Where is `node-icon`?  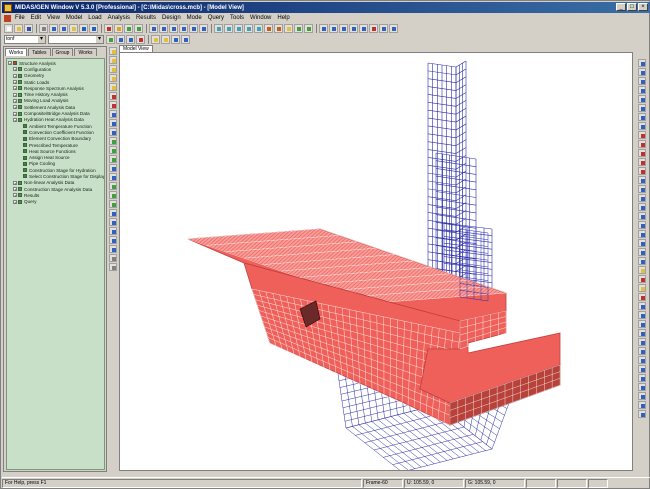
node-icon is located at coordinates (110, 39).